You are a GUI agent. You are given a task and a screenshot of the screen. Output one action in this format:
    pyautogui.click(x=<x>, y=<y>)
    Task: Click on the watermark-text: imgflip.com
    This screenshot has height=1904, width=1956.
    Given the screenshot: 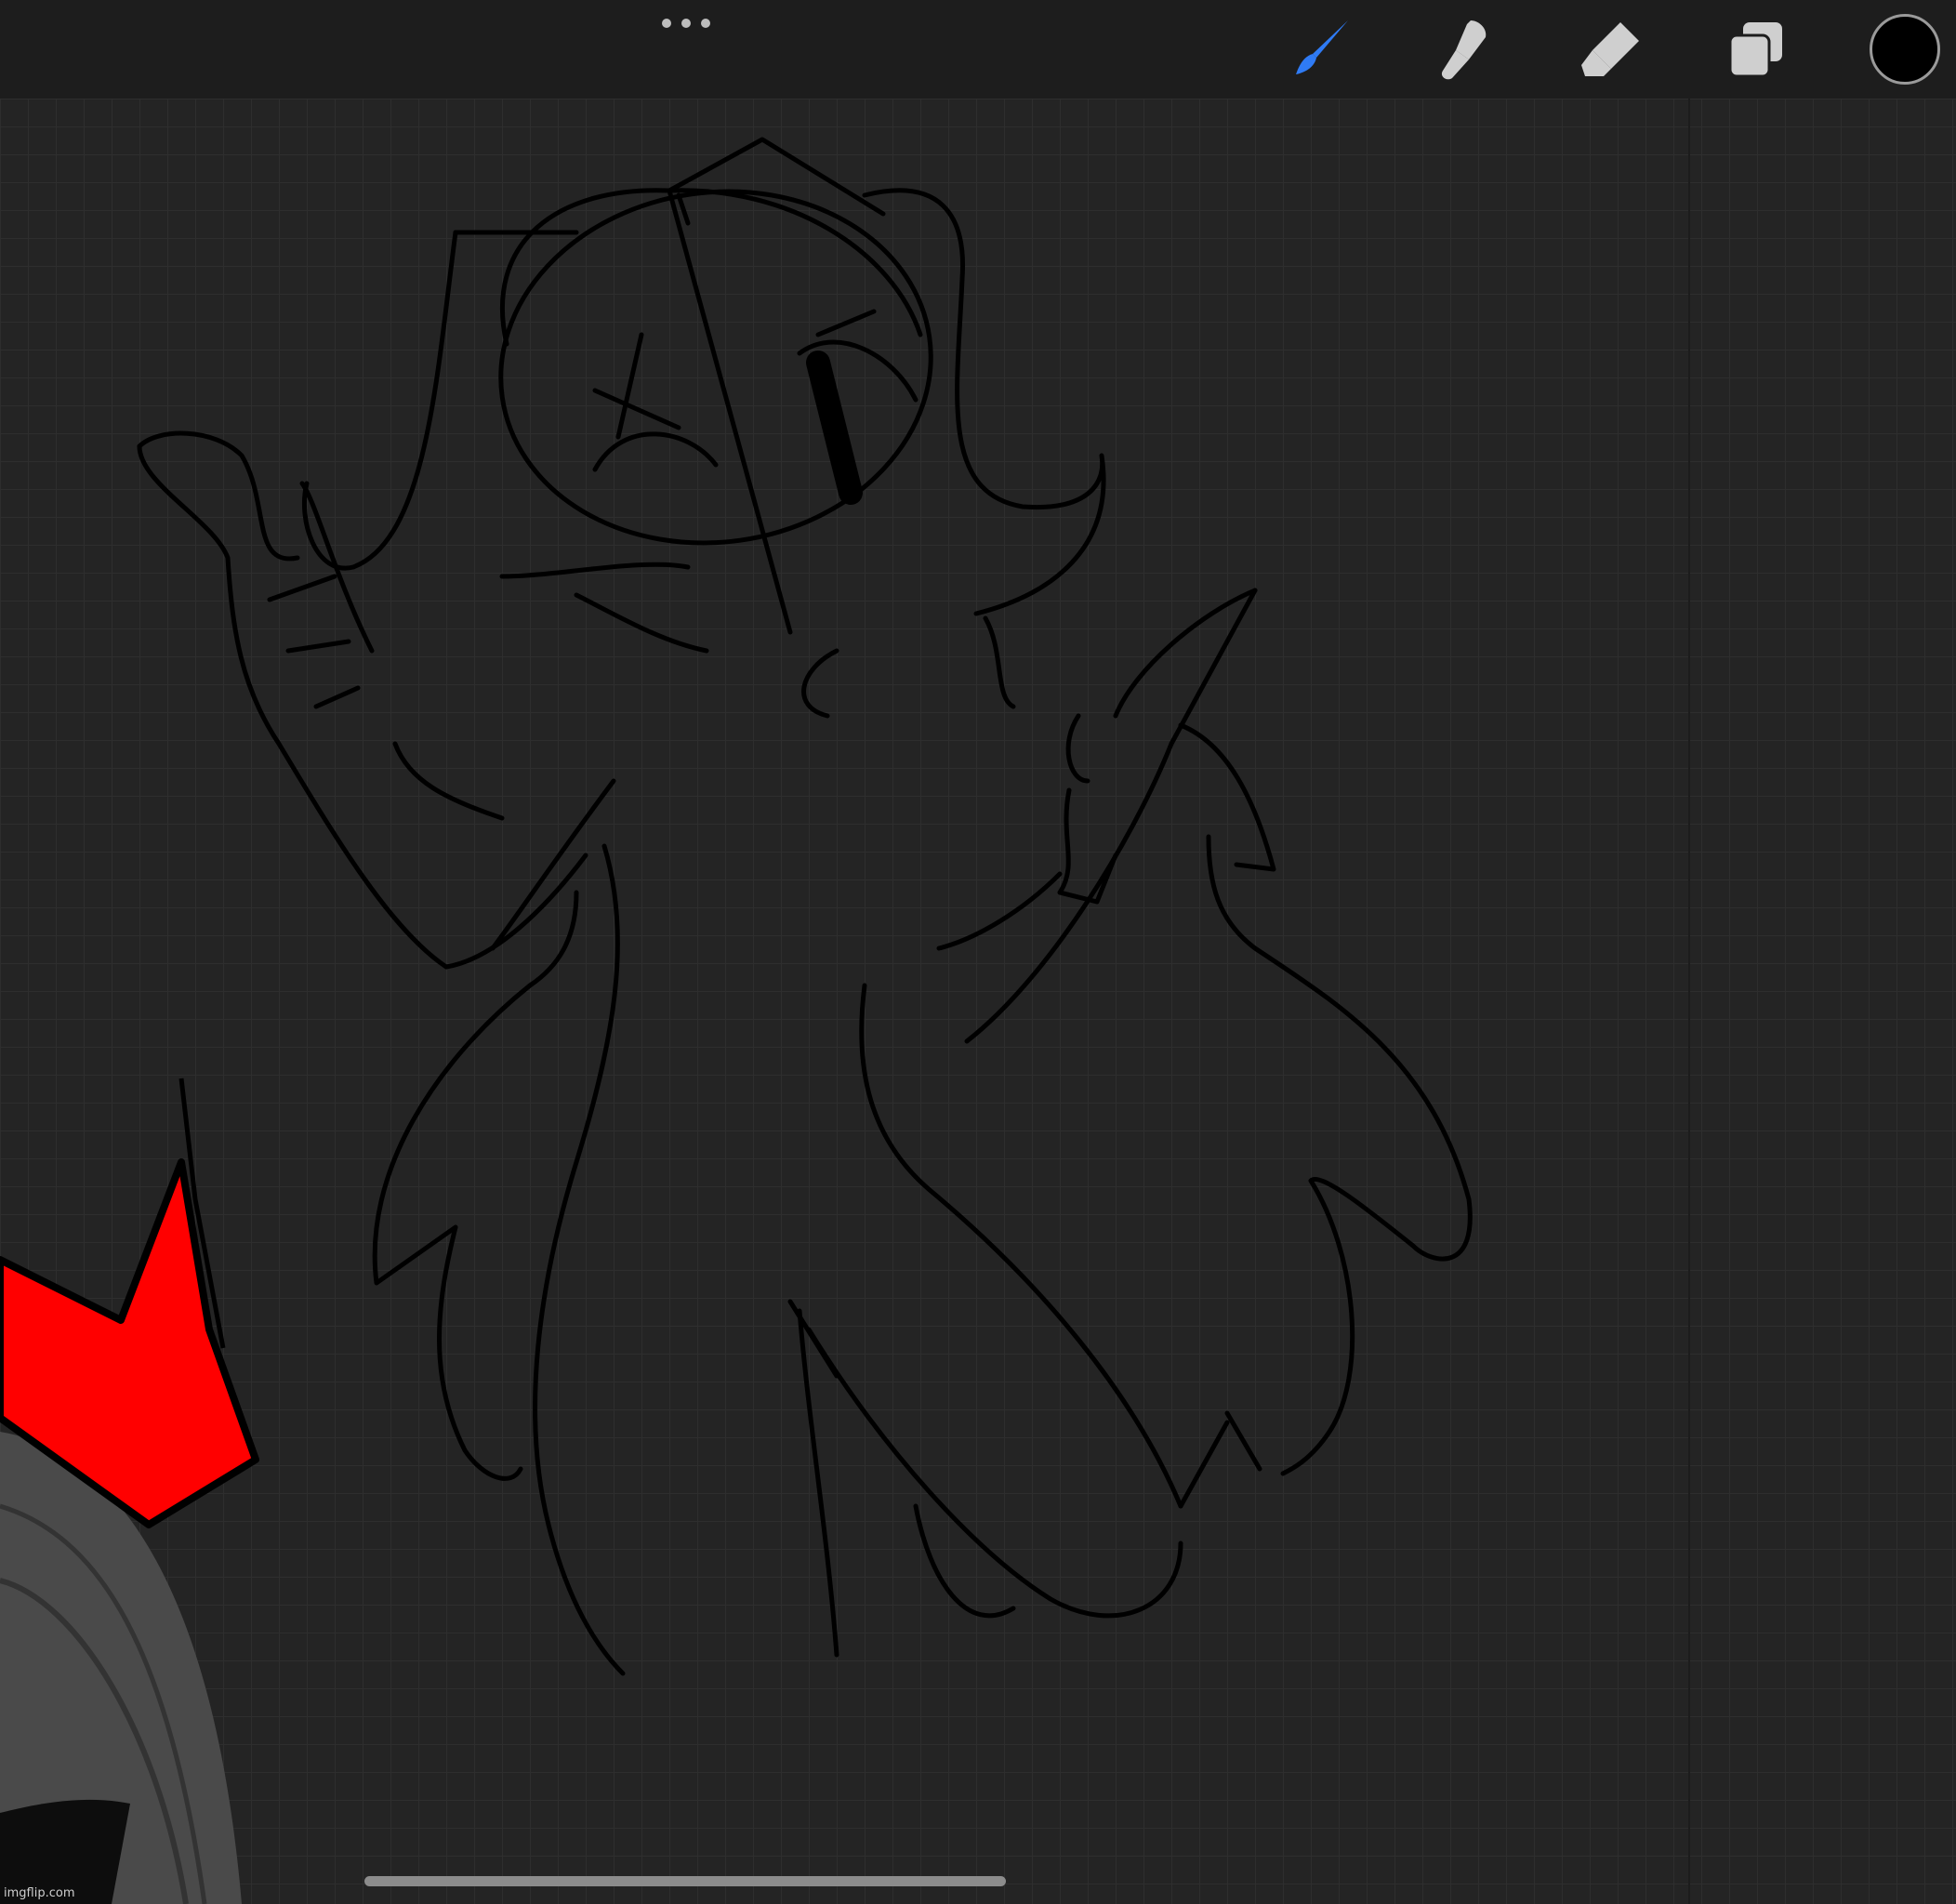 What is the action you would take?
    pyautogui.click(x=40, y=1893)
    